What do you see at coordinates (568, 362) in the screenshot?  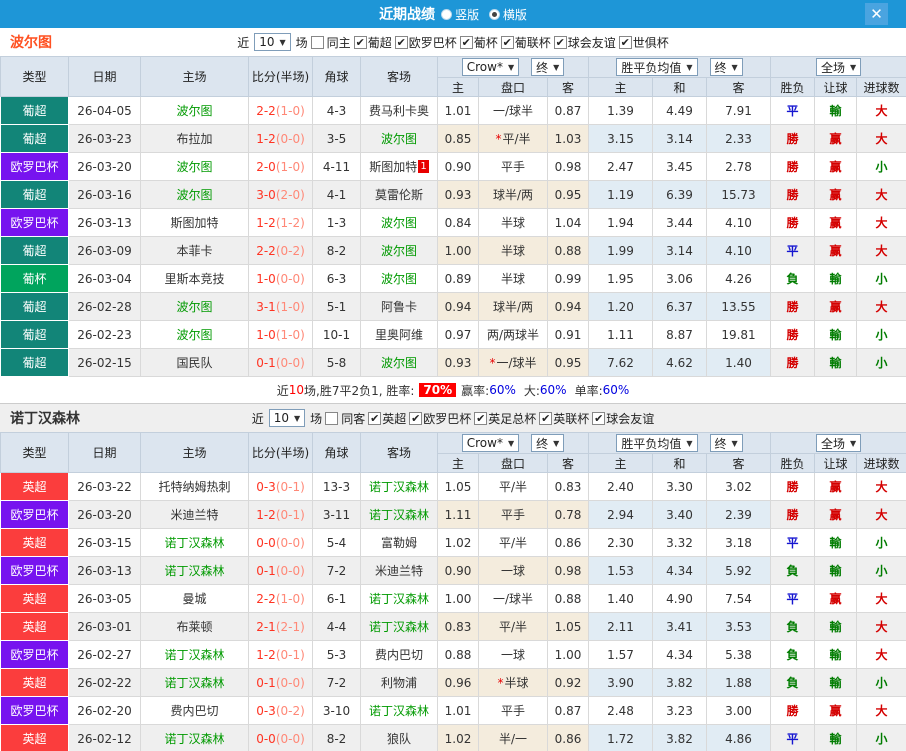 I see `ah-away-odds: 0.95` at bounding box center [568, 362].